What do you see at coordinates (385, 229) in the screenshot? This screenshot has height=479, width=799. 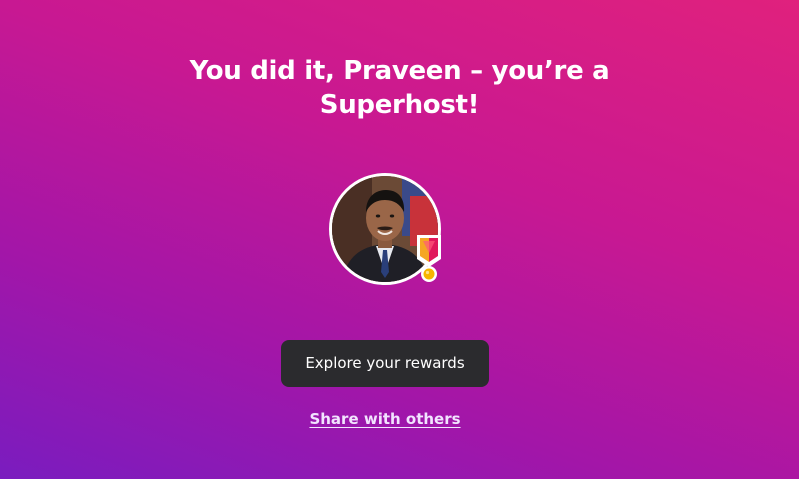 I see `profile-avatar-group` at bounding box center [385, 229].